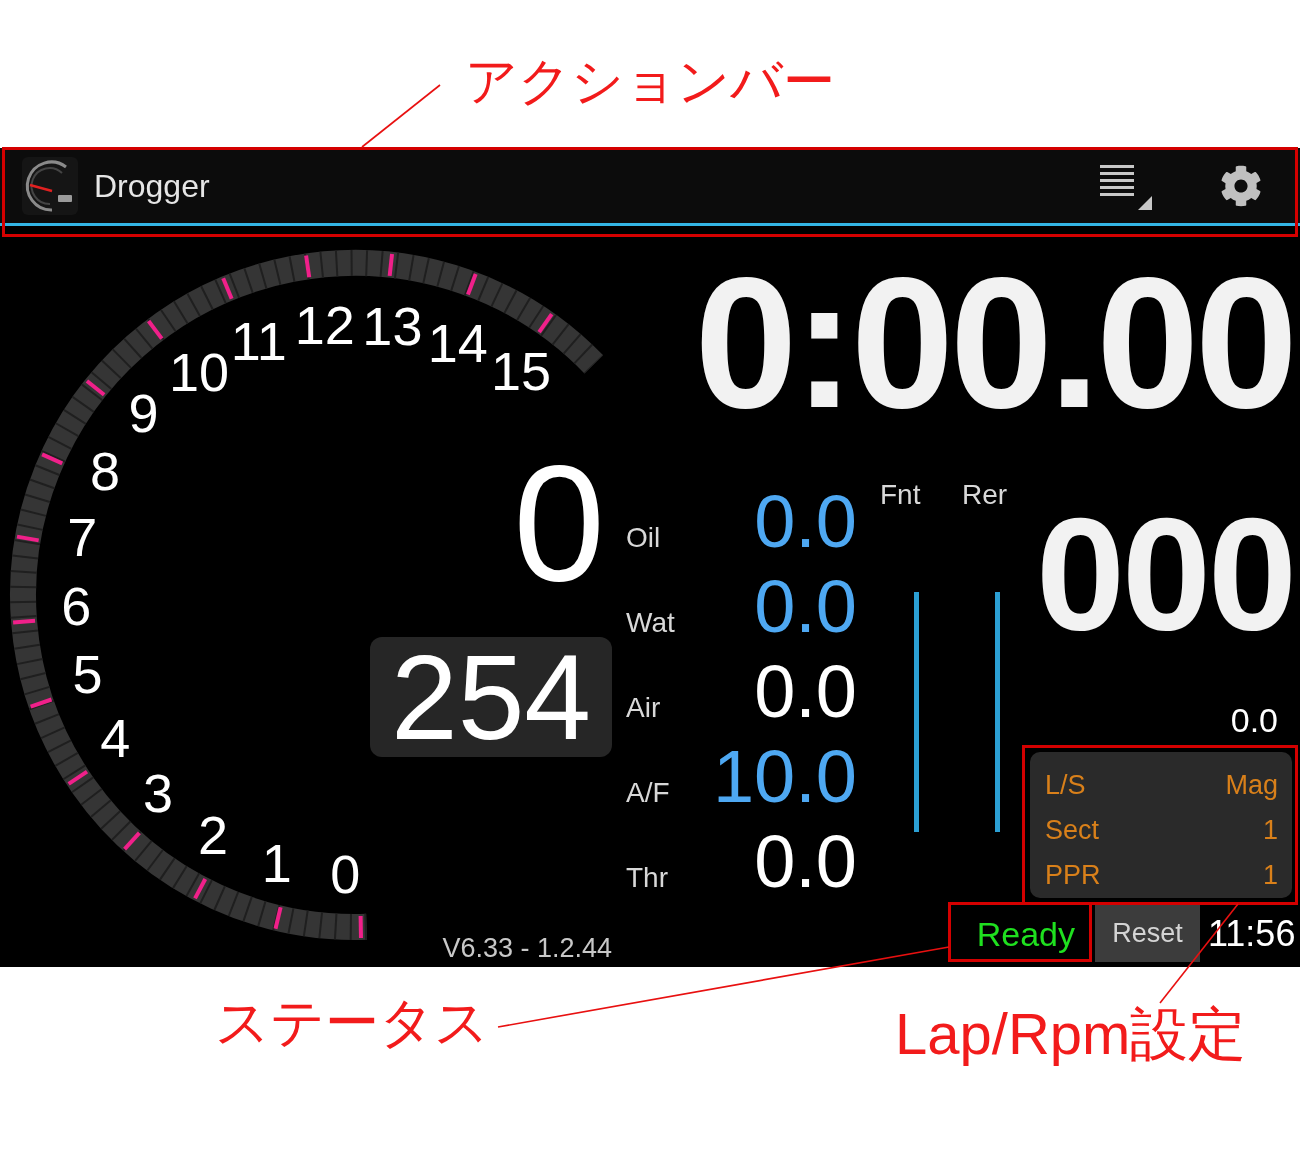 The image size is (1300, 1162). What do you see at coordinates (1072, 830) in the screenshot?
I see `setting-label: Sect` at bounding box center [1072, 830].